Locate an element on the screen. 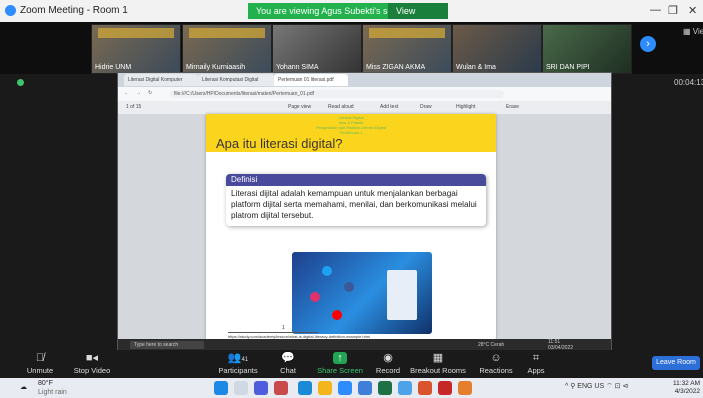 The image size is (703, 398). search-icon is located at coordinates (241, 388).